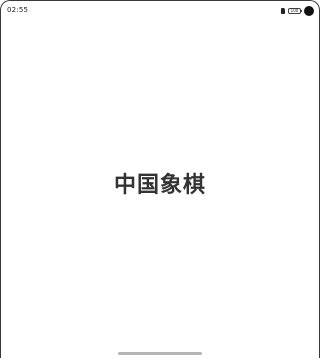 The width and height of the screenshot is (320, 358). I want to click on camera-cutout-icon, so click(309, 11).